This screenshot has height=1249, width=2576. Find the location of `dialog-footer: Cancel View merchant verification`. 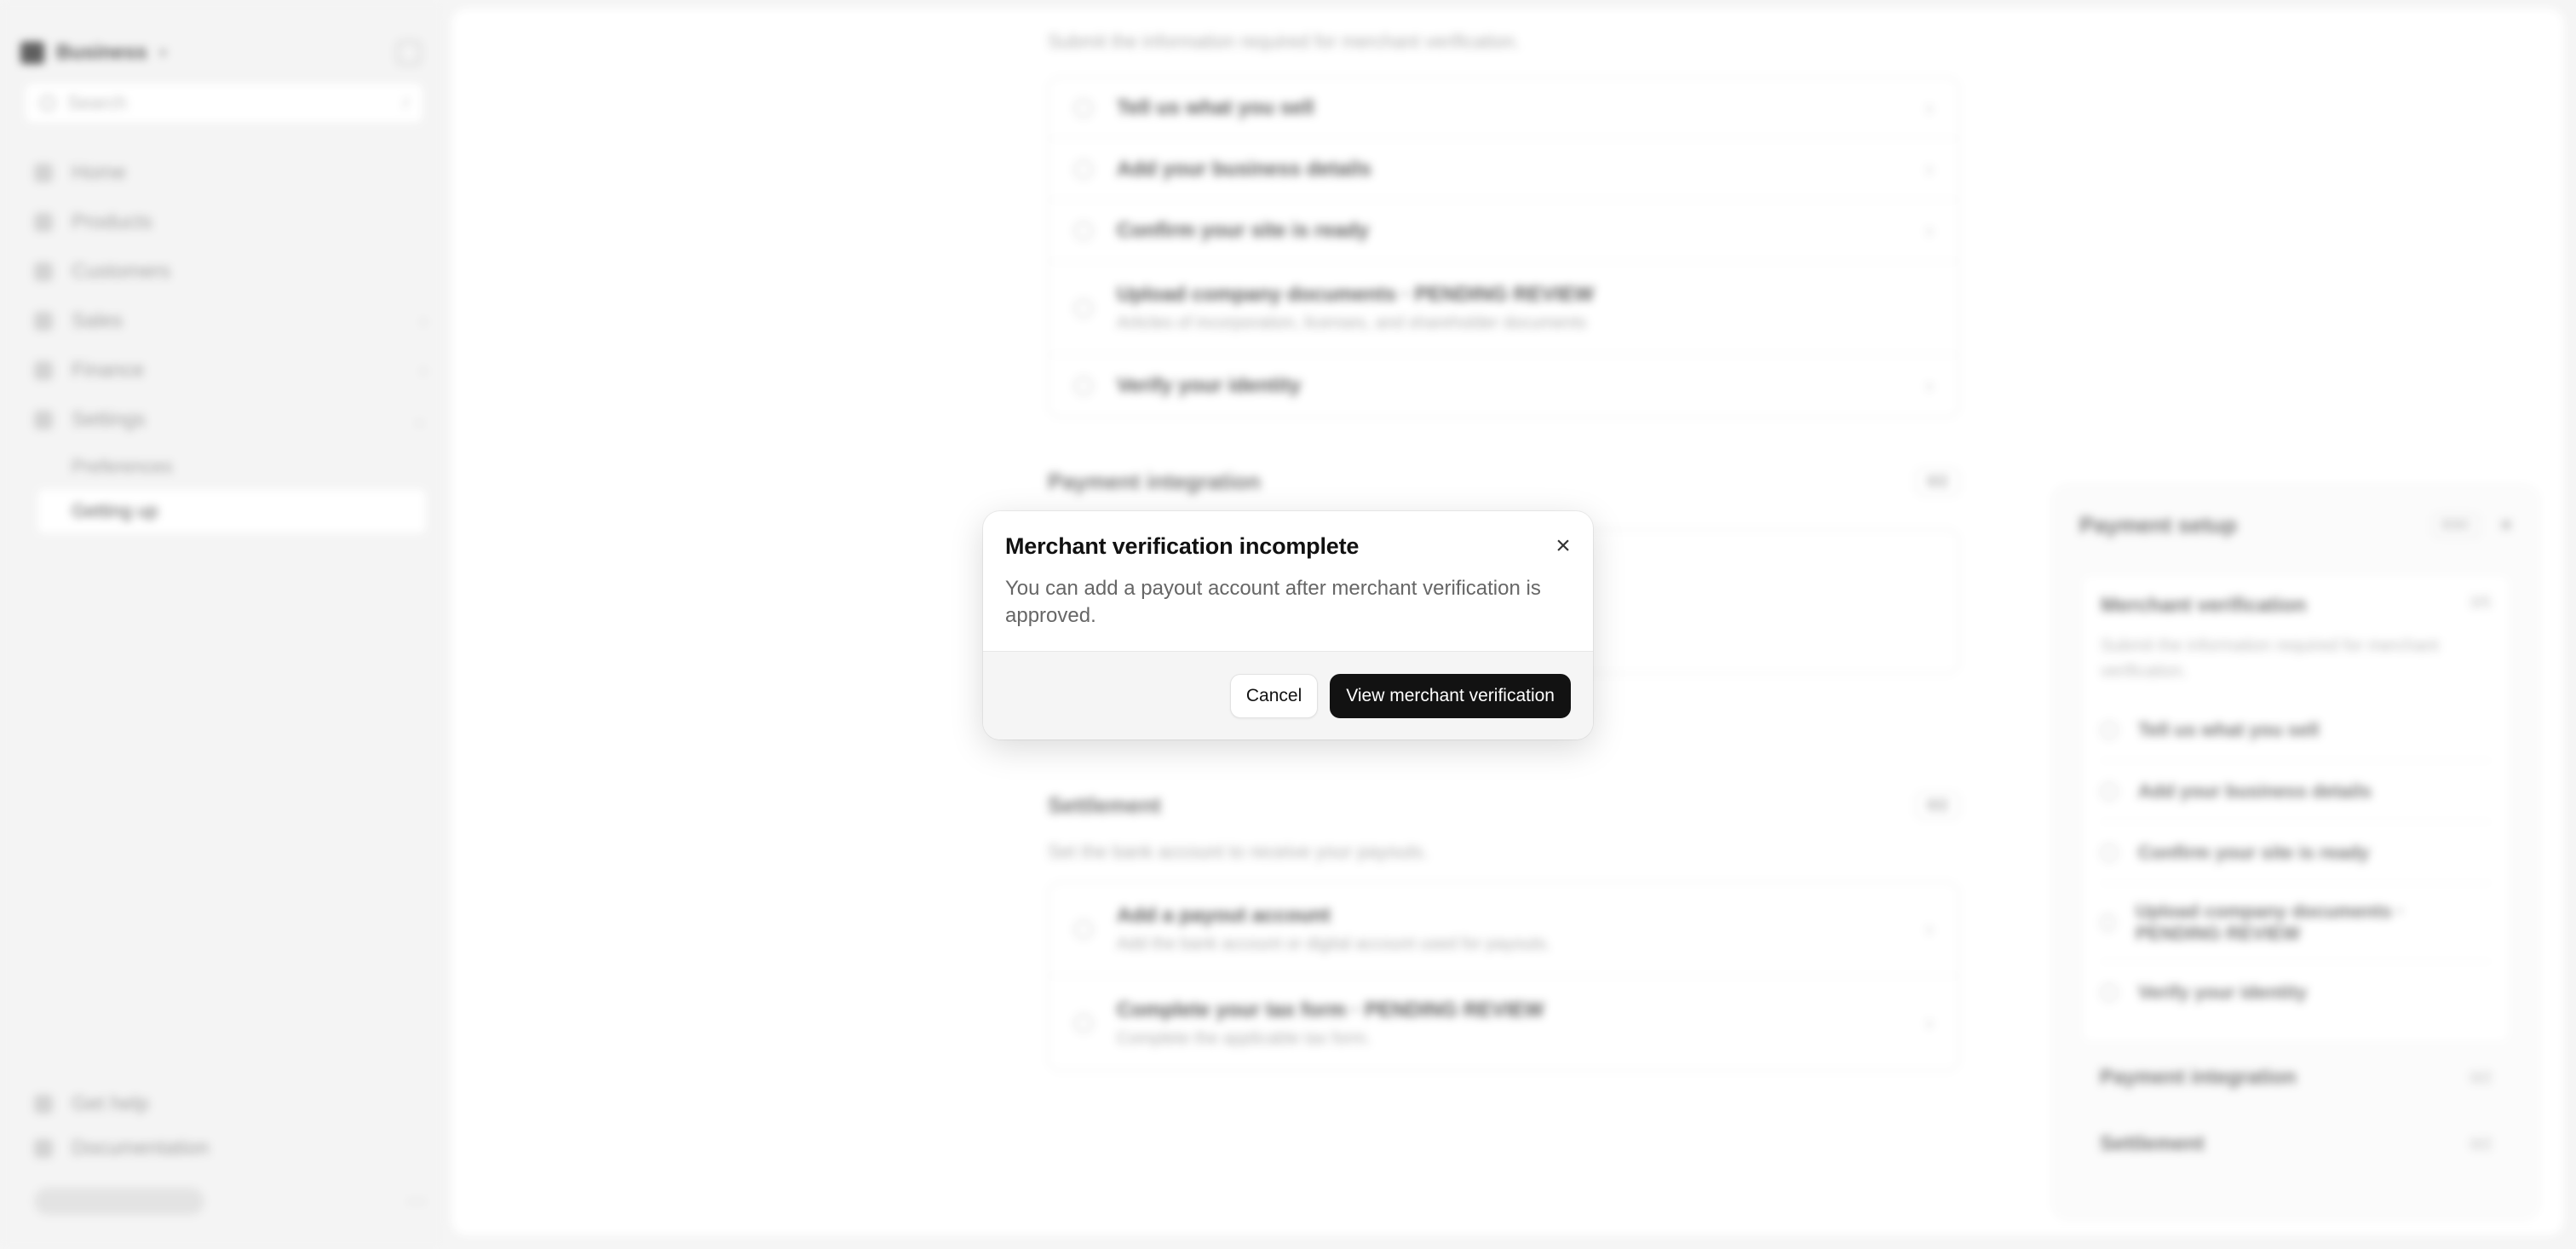

dialog-footer: Cancel View merchant verification is located at coordinates (1288, 695).